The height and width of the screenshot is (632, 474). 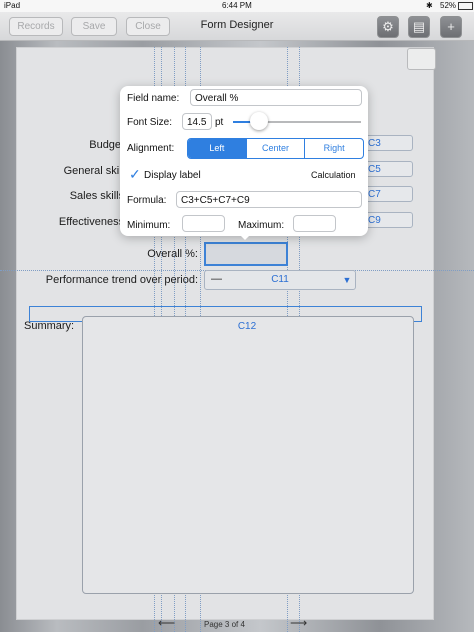 What do you see at coordinates (388, 27) in the screenshot?
I see `gear-icon: ⚙` at bounding box center [388, 27].